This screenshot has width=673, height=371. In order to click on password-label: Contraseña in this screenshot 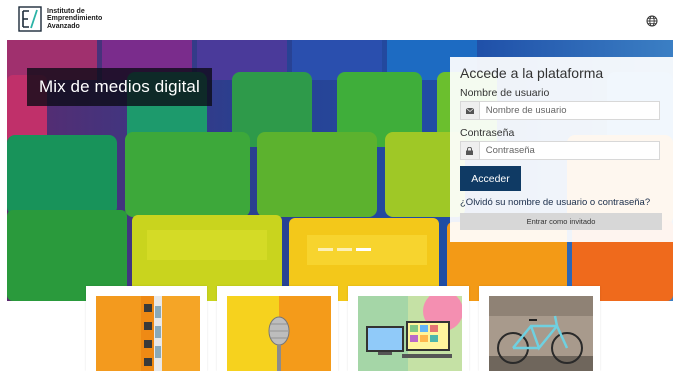, I will do `click(487, 133)`.